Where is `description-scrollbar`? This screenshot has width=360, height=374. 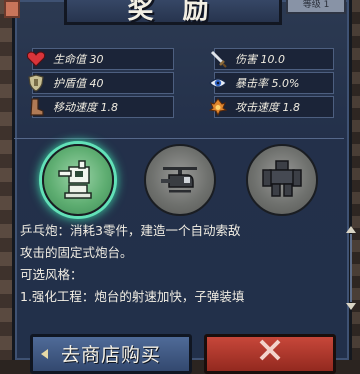
description-scrollbar is located at coordinates (351, 268).